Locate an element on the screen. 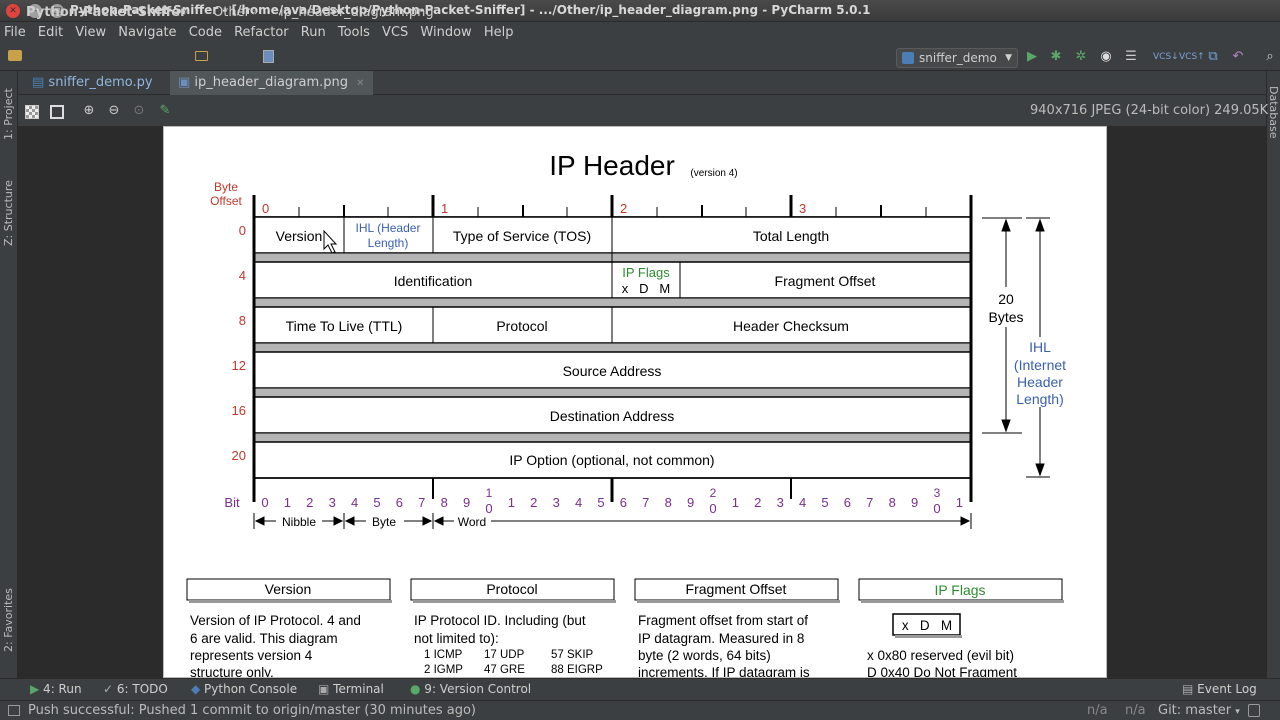 The image size is (1280, 720). search-everywhere-icon: ⌕ is located at coordinates (1270, 57).